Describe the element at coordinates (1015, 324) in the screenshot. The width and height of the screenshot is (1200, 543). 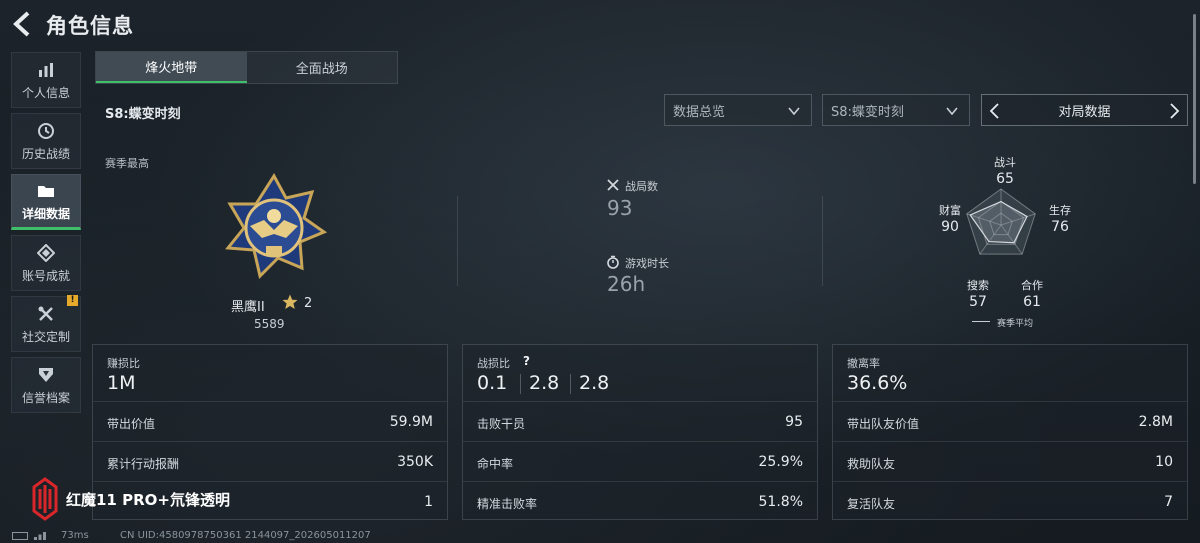
I see `legend-label: 赛季平均` at that location.